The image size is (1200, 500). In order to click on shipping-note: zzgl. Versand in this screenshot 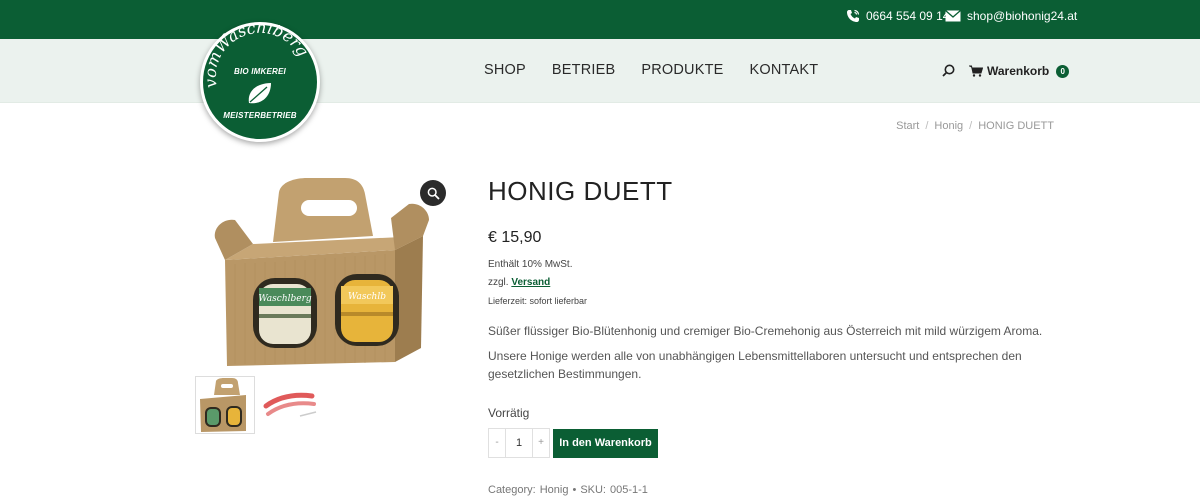, I will do `click(519, 282)`.